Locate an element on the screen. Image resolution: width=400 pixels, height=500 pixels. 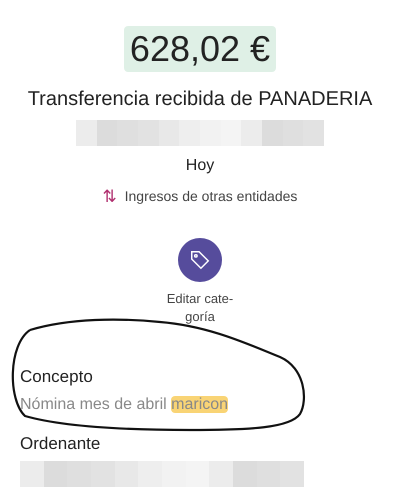
field-label: Ordenante is located at coordinates (61, 444).